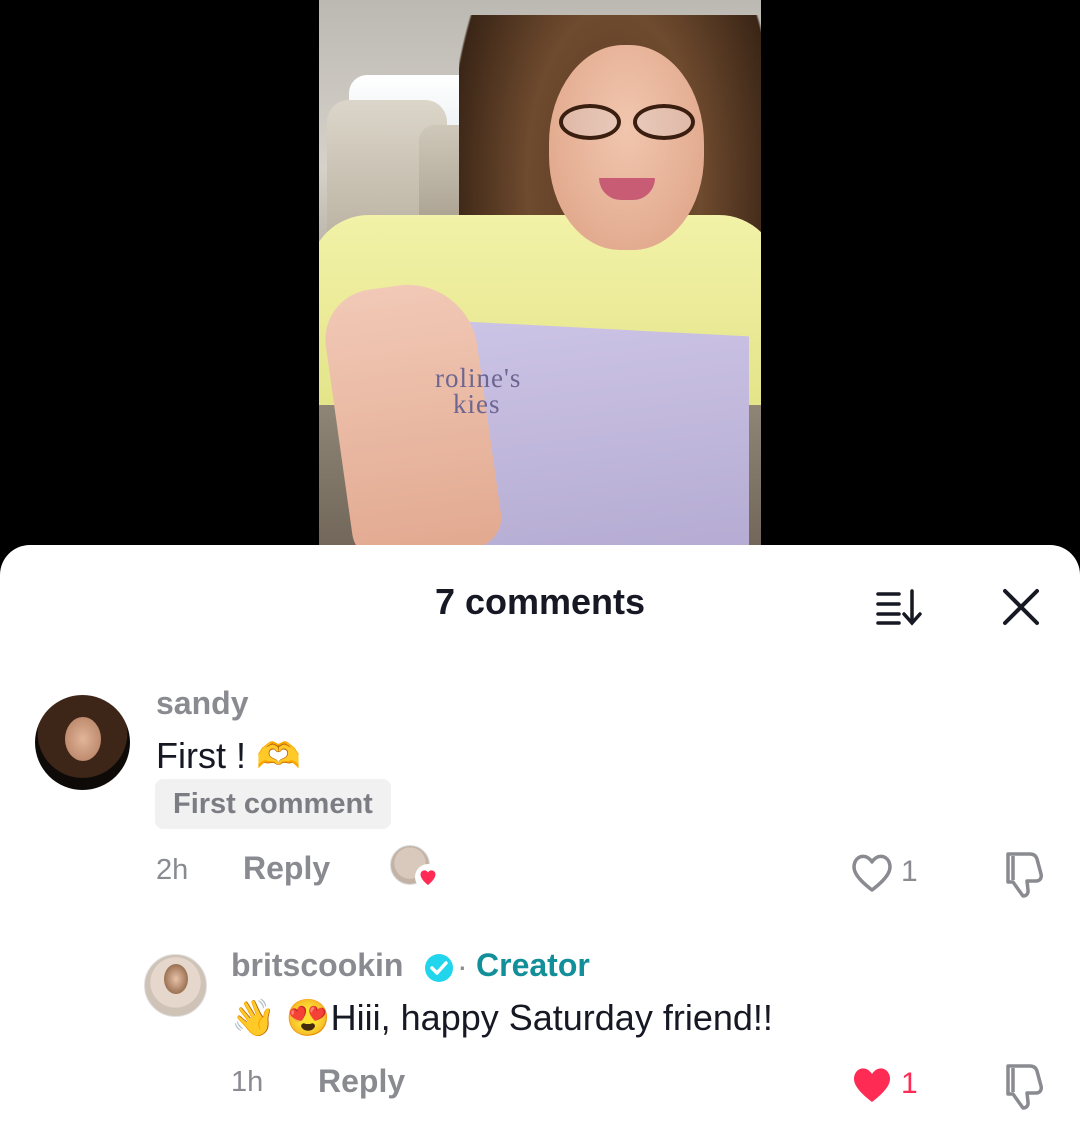 Image resolution: width=1080 pixels, height=1145 pixels. What do you see at coordinates (627, 123) in the screenshot?
I see `glasses` at bounding box center [627, 123].